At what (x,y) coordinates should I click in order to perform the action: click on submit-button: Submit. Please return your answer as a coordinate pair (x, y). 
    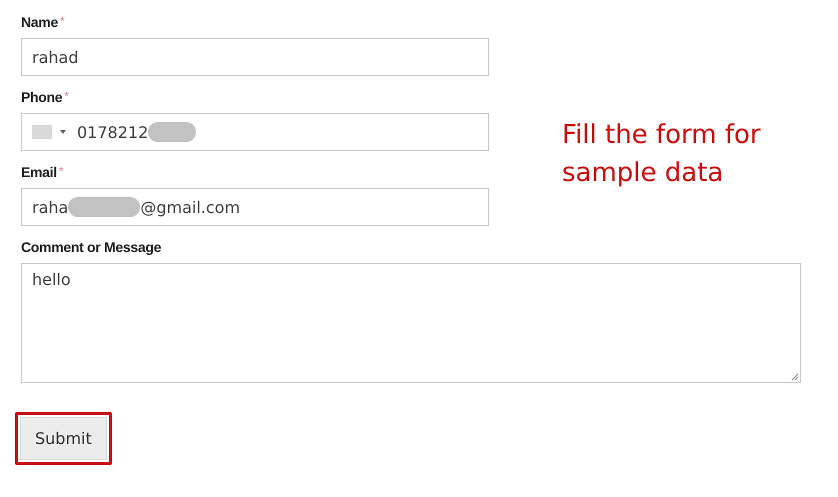
    Looking at the image, I should click on (63, 438).